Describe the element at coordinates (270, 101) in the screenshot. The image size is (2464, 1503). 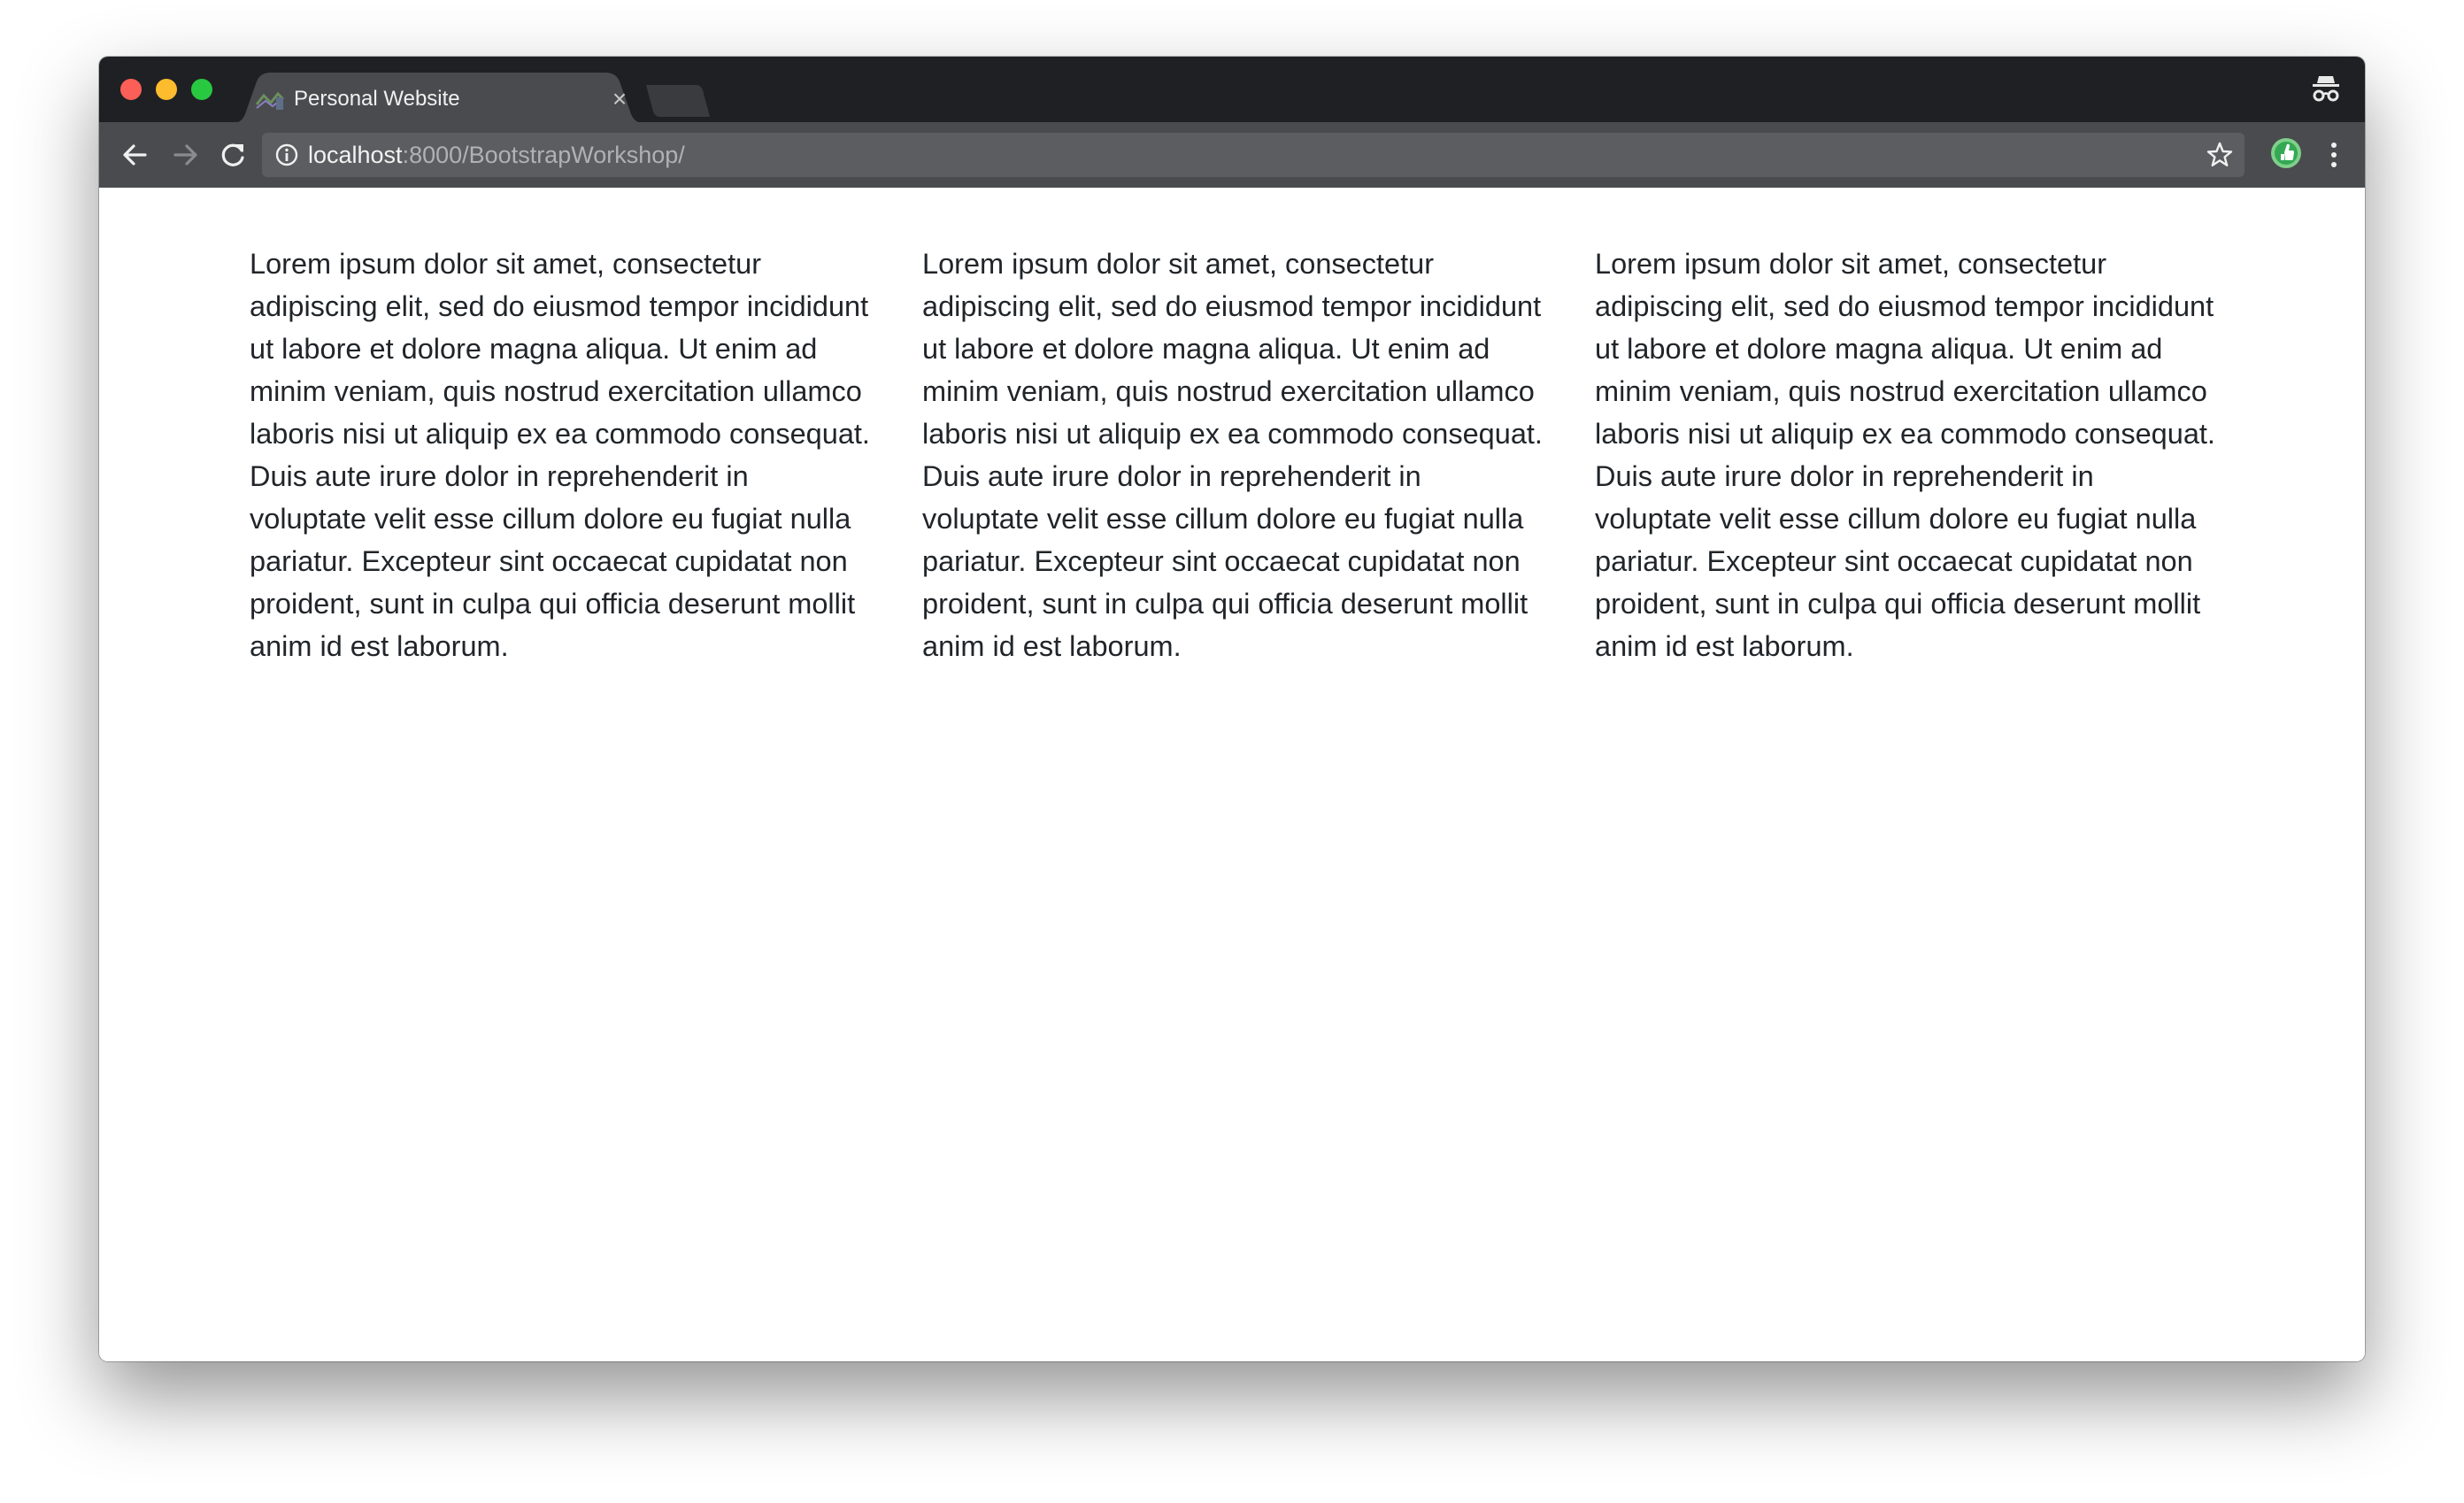
I see `bootstrap-favicon-icon` at that location.